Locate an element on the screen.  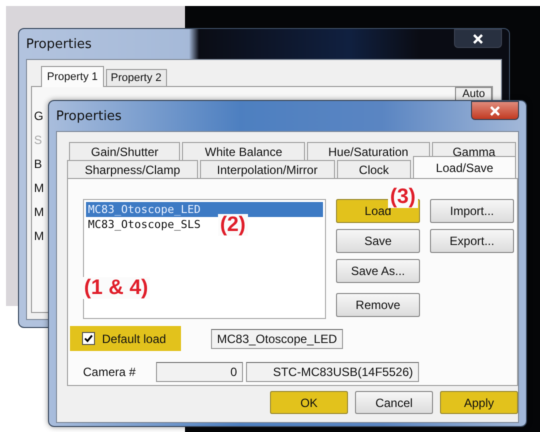
tab: Gain/Shutter is located at coordinates (124, 151).